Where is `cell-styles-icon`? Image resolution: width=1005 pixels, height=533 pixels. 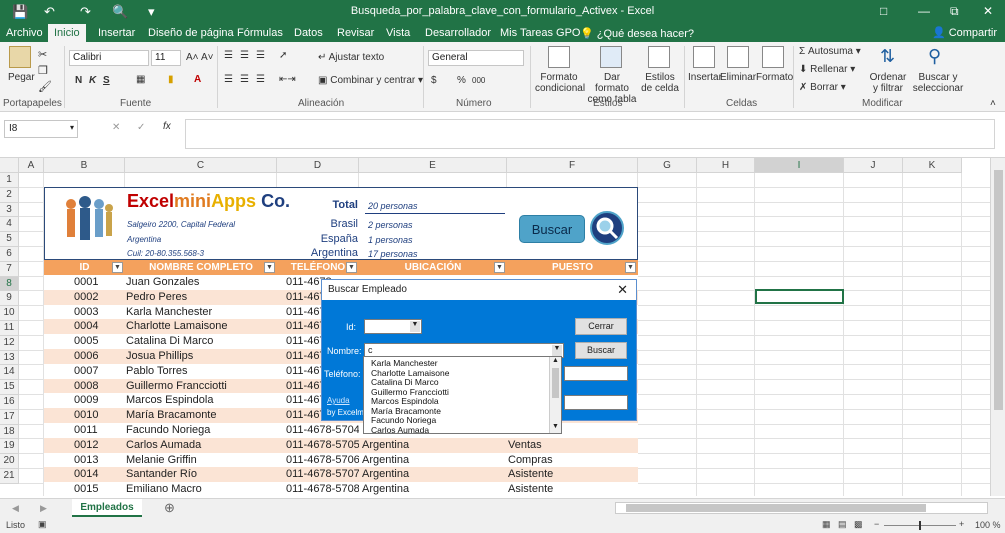 cell-styles-icon is located at coordinates (659, 57).